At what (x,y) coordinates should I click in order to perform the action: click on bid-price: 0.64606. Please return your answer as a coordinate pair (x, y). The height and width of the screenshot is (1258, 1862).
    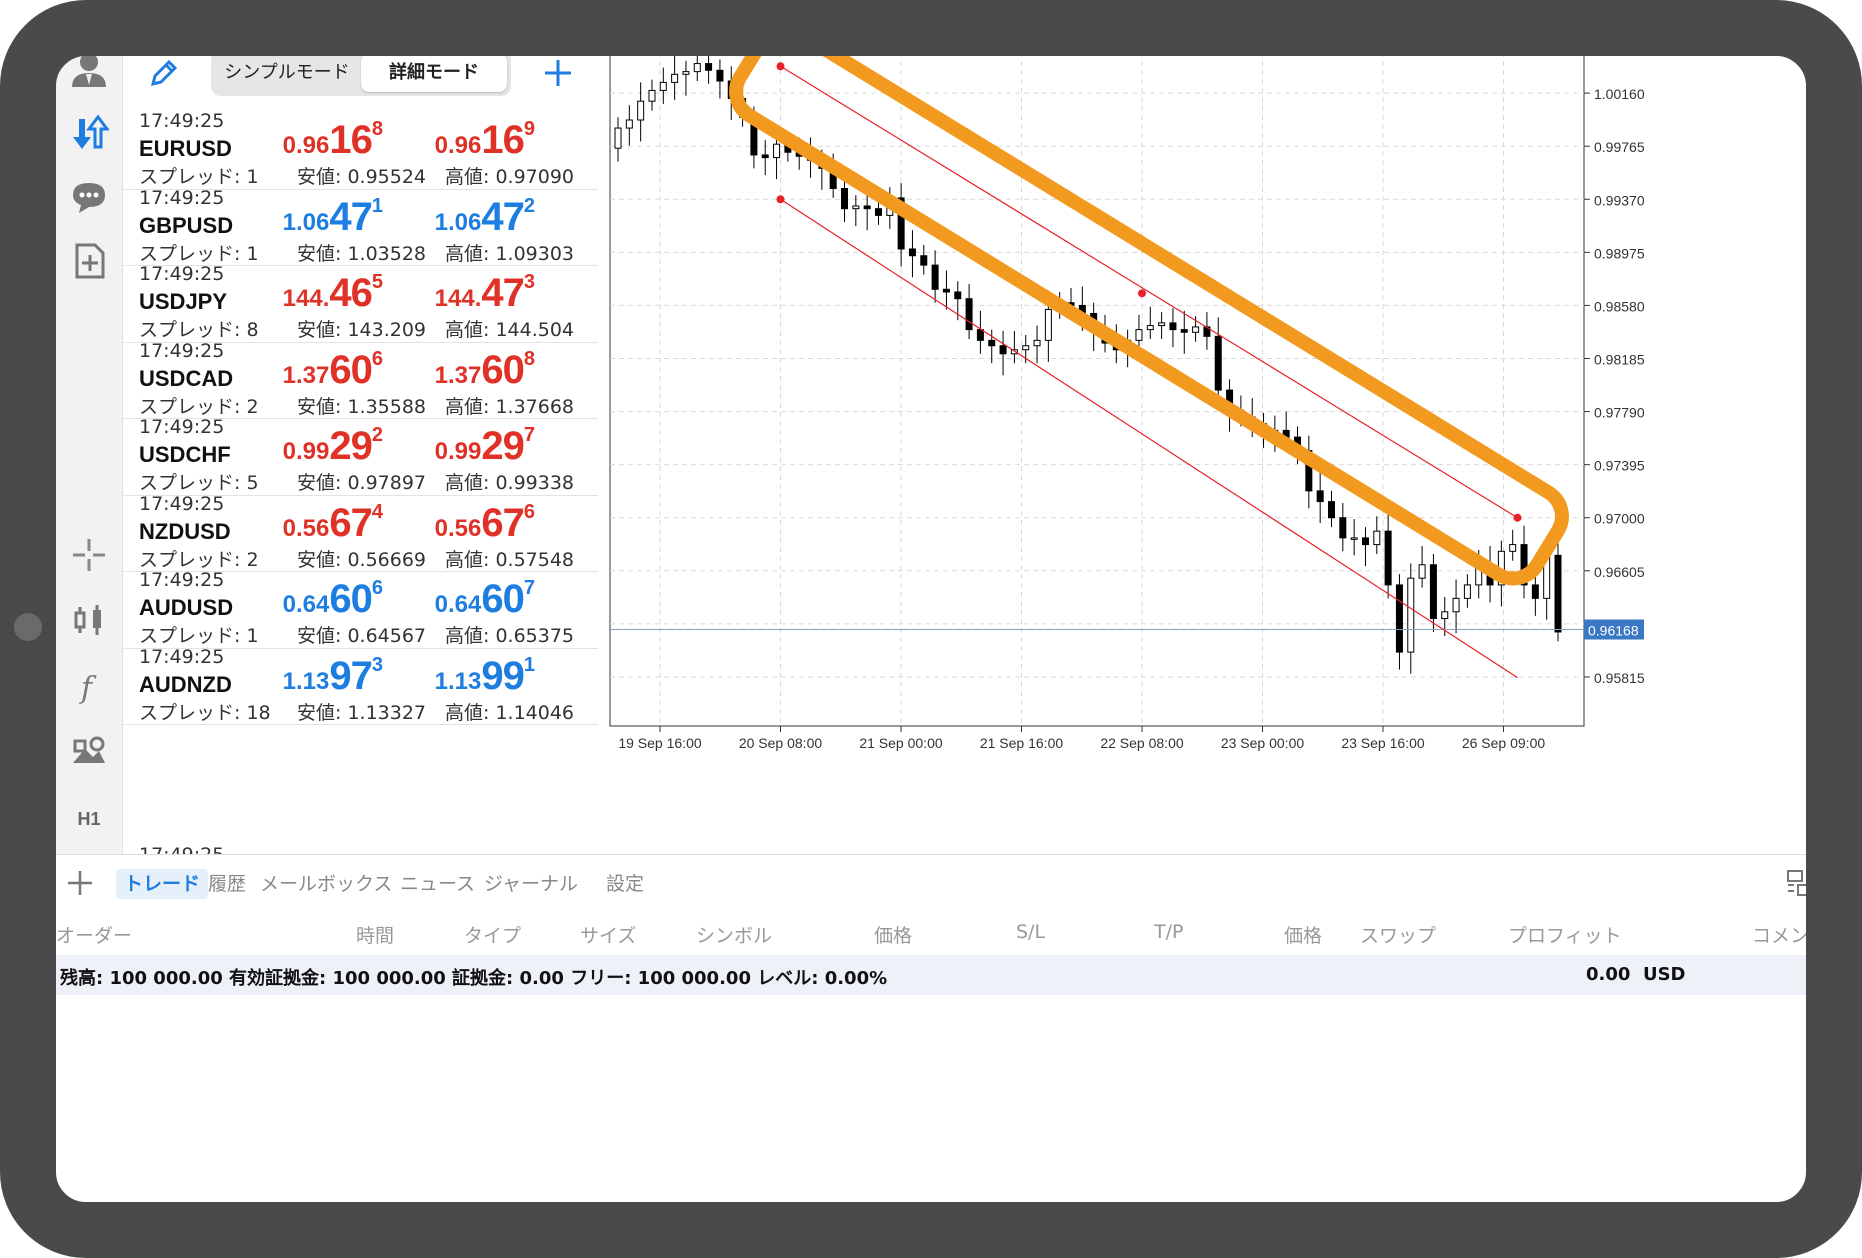
    Looking at the image, I should click on (303, 599).